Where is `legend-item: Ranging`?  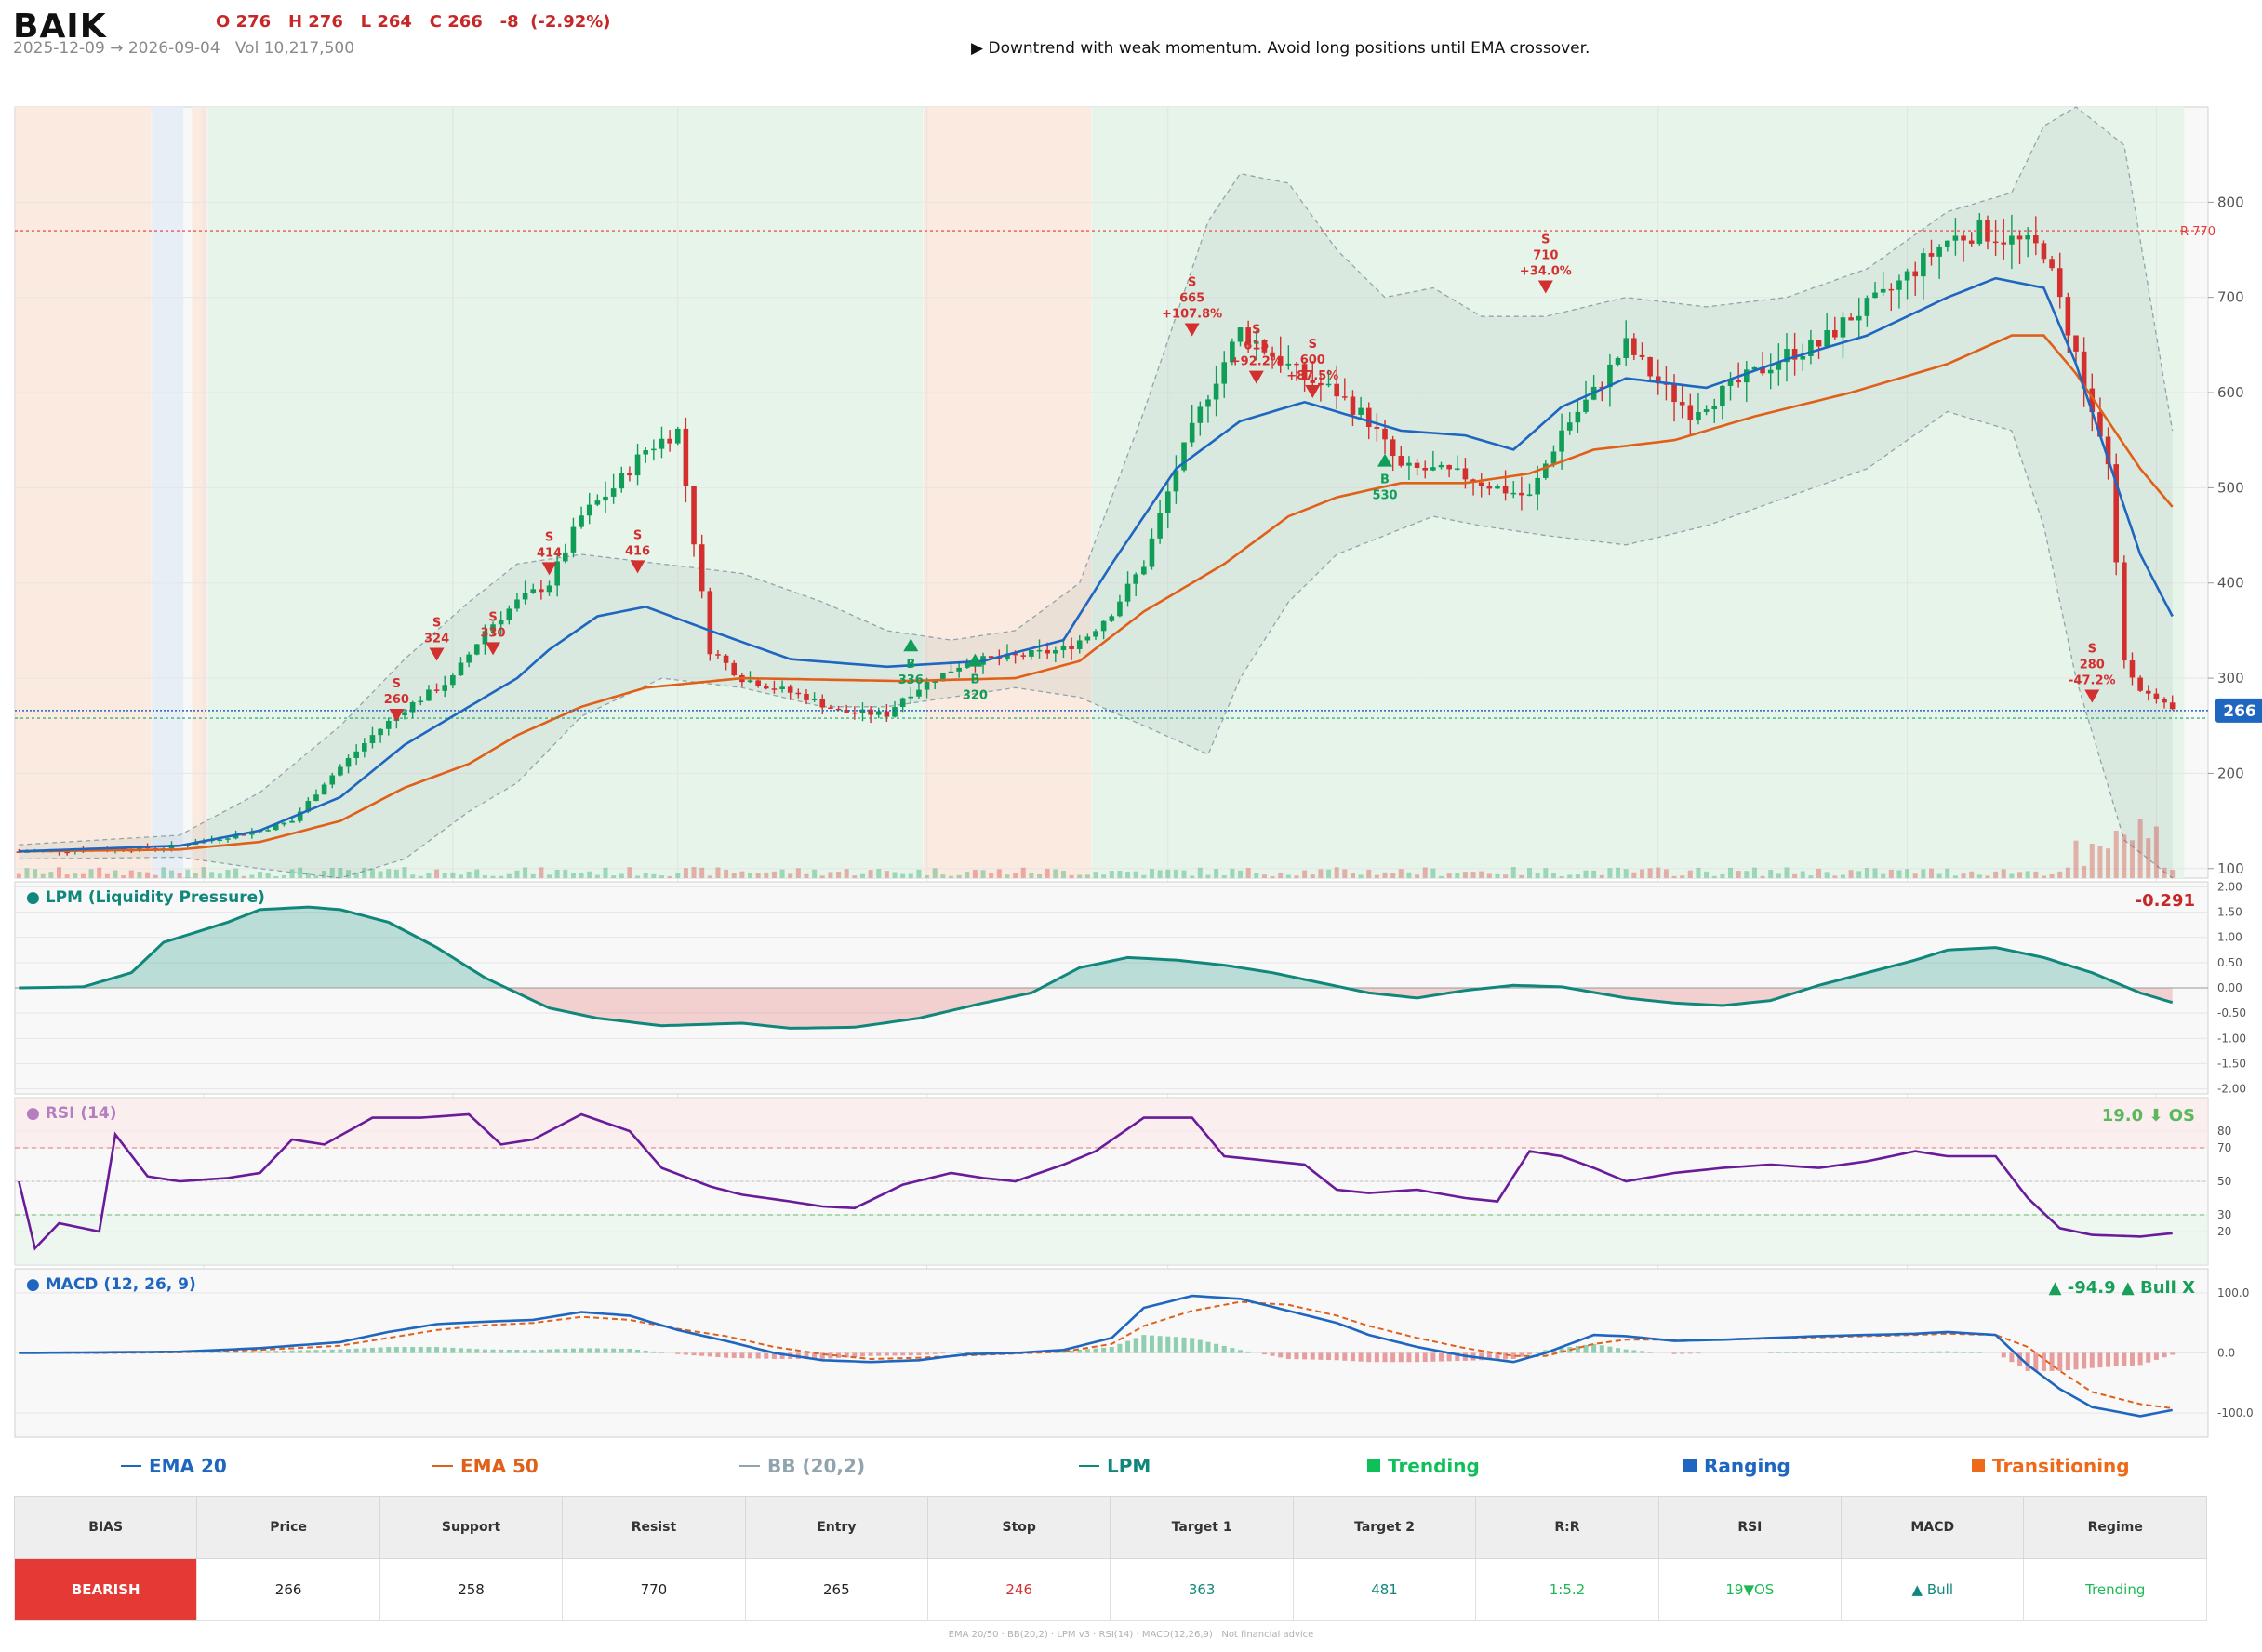
legend-item: Ranging is located at coordinates (1736, 1466).